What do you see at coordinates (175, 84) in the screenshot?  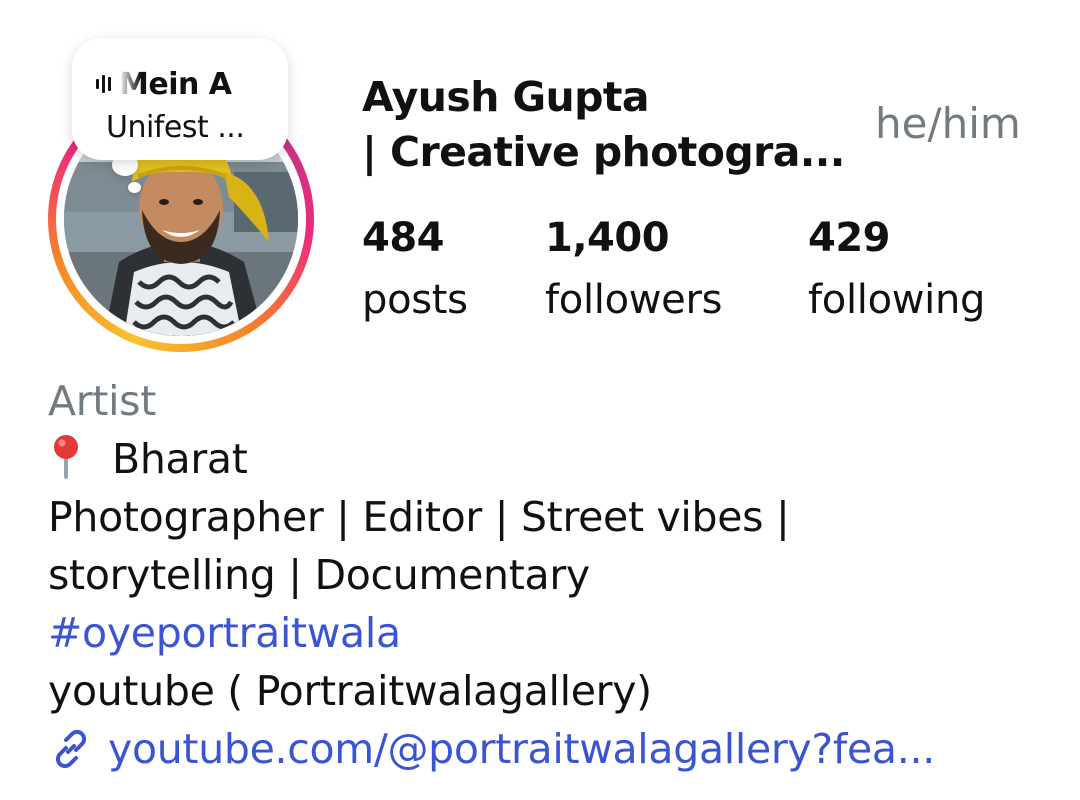 I see `note-song-title: Mein A` at bounding box center [175, 84].